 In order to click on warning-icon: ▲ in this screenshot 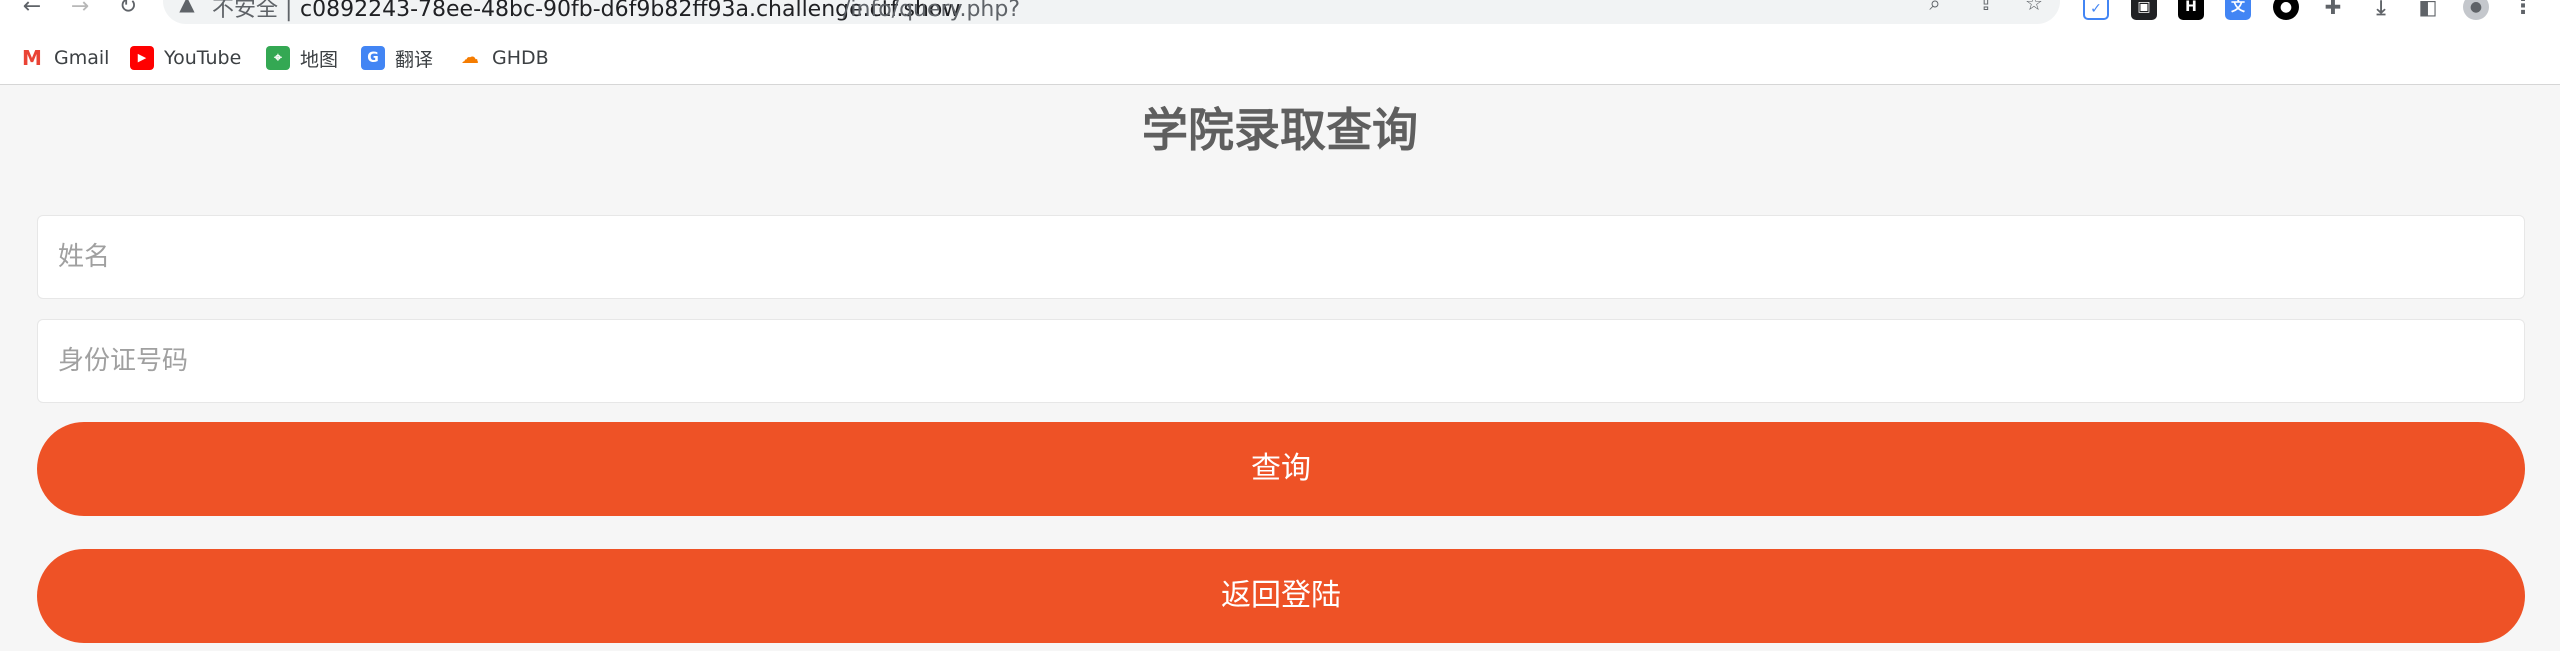, I will do `click(187, 8)`.